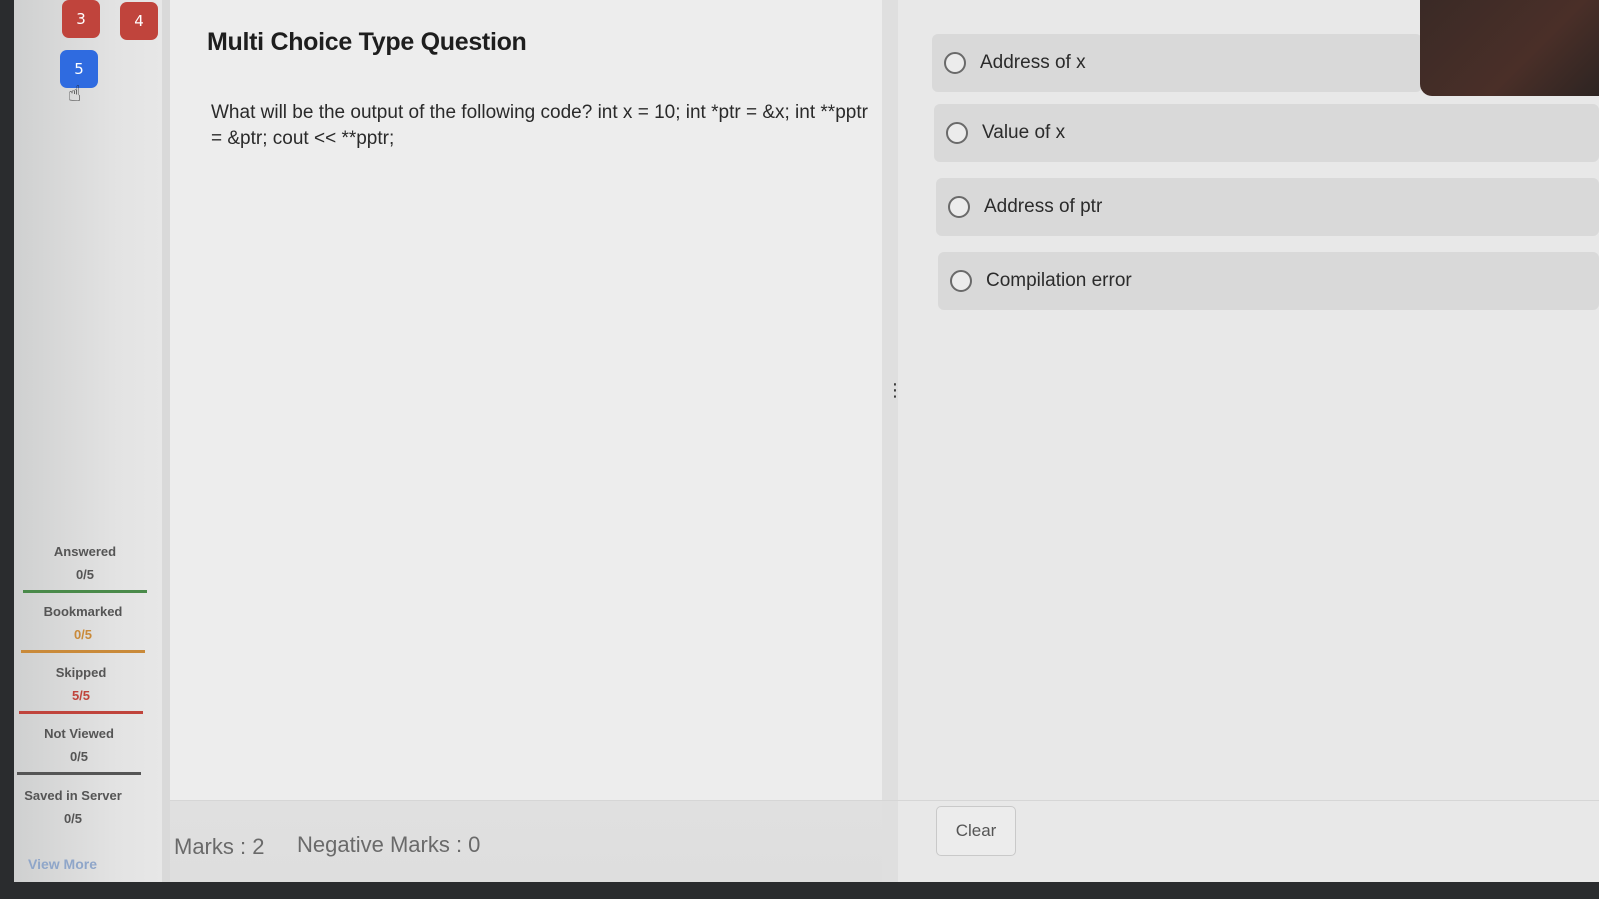 Image resolution: width=1599 pixels, height=899 pixels. What do you see at coordinates (1268, 281) in the screenshot?
I see `option-4: Compilation error` at bounding box center [1268, 281].